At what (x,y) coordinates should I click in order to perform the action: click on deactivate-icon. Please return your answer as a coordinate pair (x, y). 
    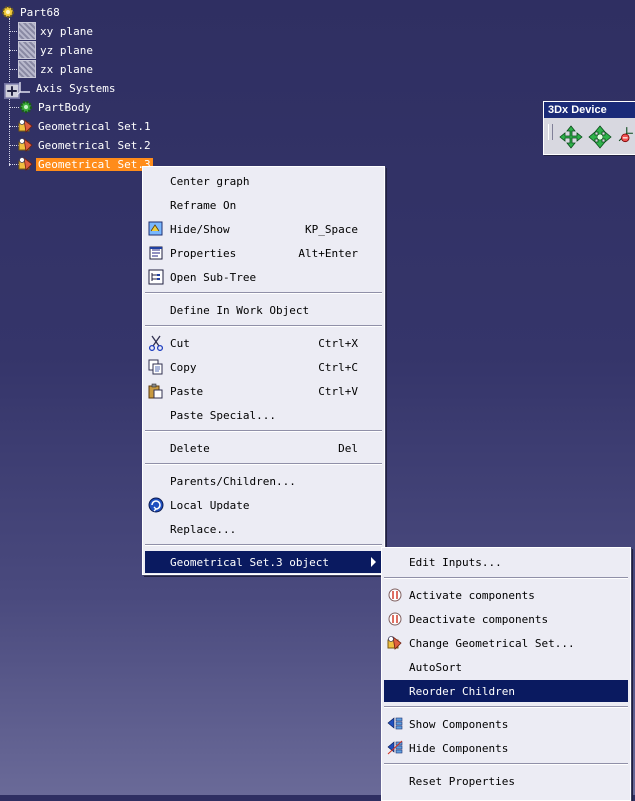
    Looking at the image, I should click on (395, 619).